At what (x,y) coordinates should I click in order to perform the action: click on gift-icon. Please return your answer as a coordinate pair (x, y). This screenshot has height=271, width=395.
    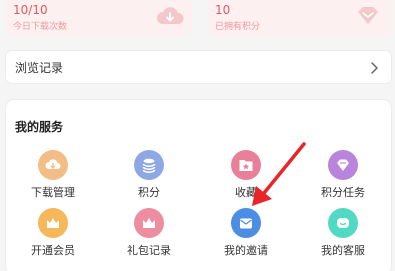
    Looking at the image, I should click on (149, 223).